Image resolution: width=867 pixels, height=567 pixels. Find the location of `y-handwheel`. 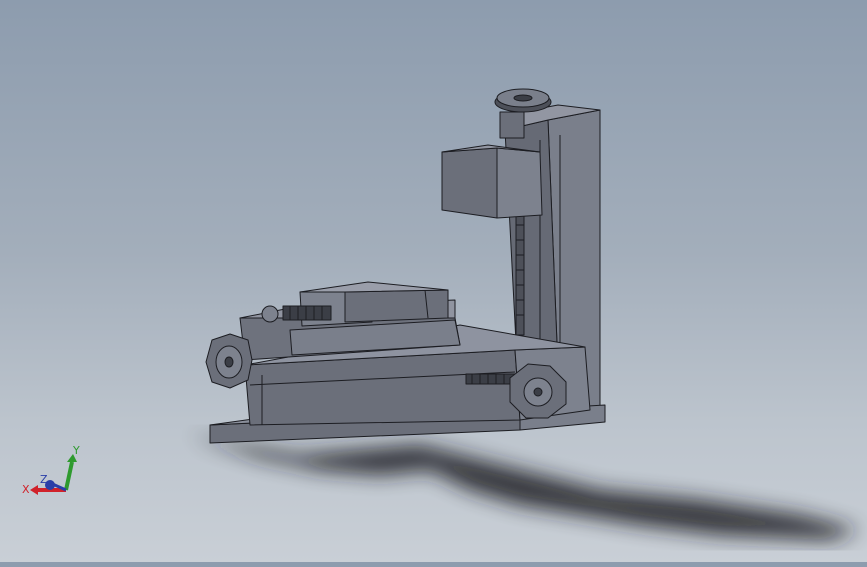

y-handwheel is located at coordinates (229, 361).